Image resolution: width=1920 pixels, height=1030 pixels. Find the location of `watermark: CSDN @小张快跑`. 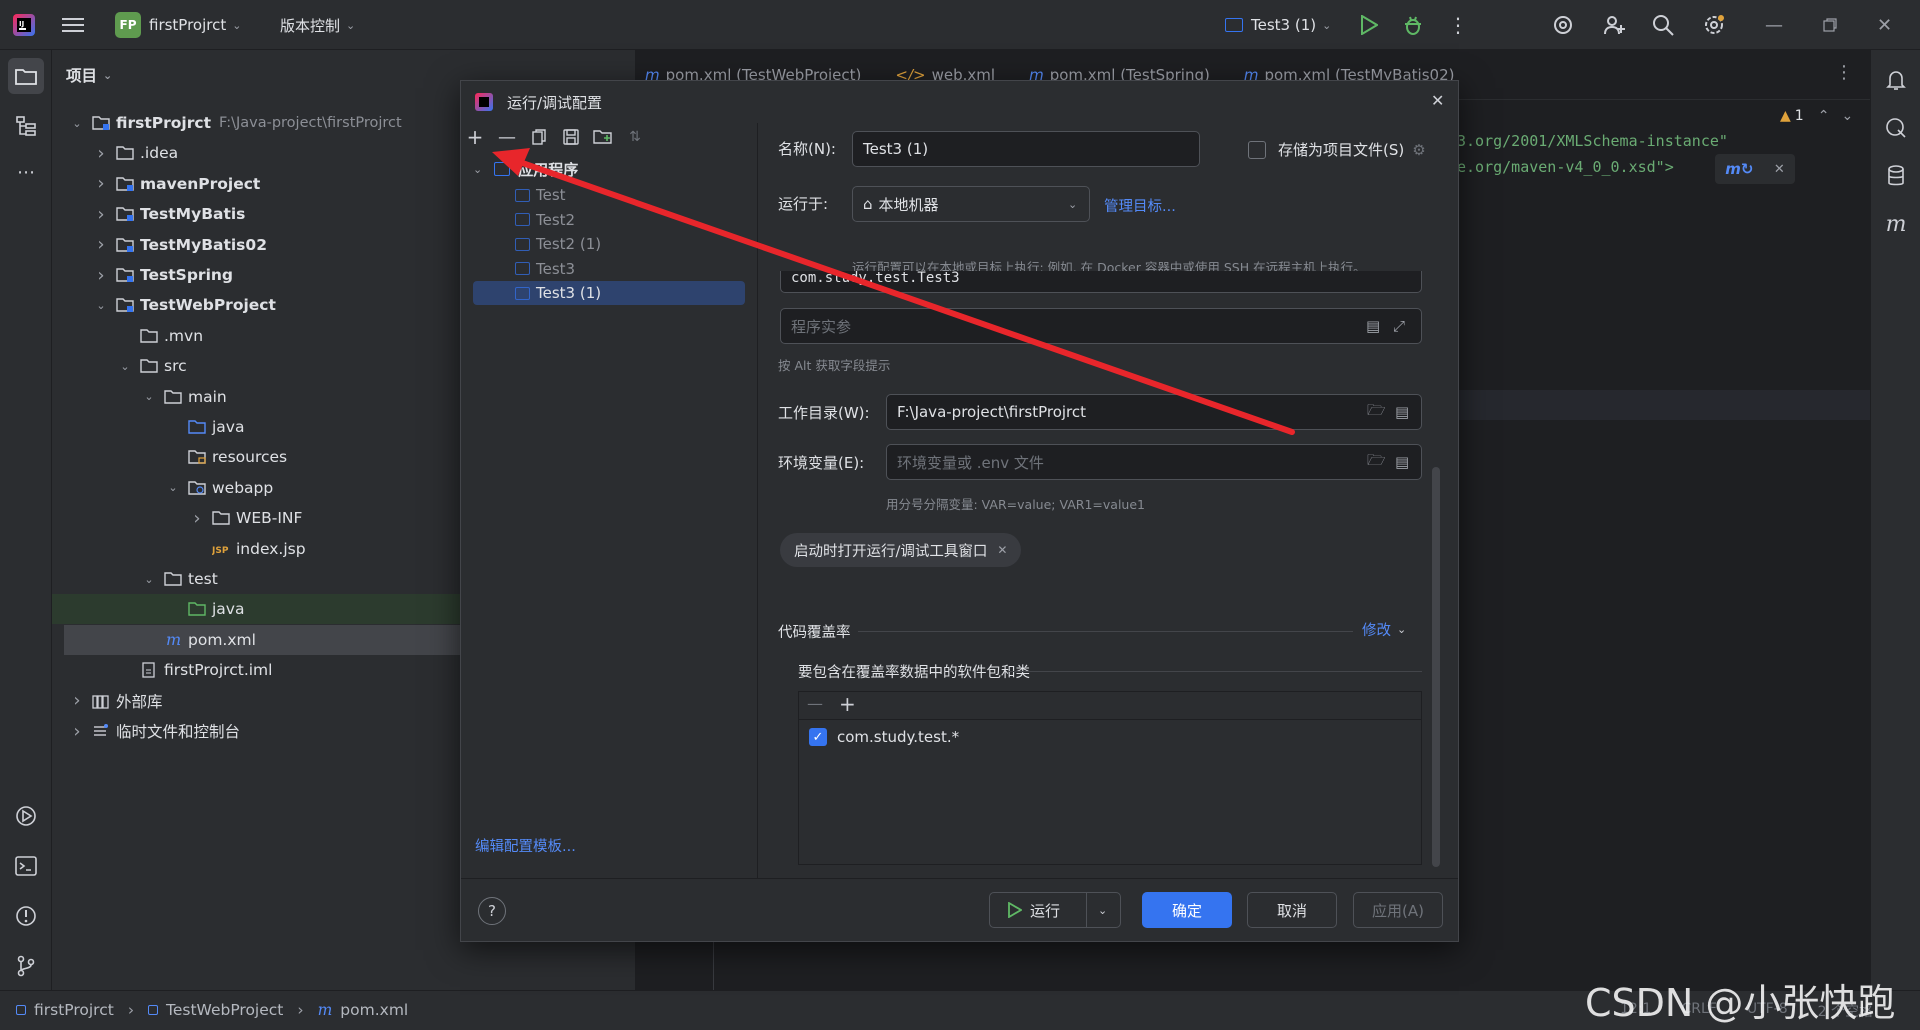

watermark: CSDN @小张快跑 is located at coordinates (1740, 1003).